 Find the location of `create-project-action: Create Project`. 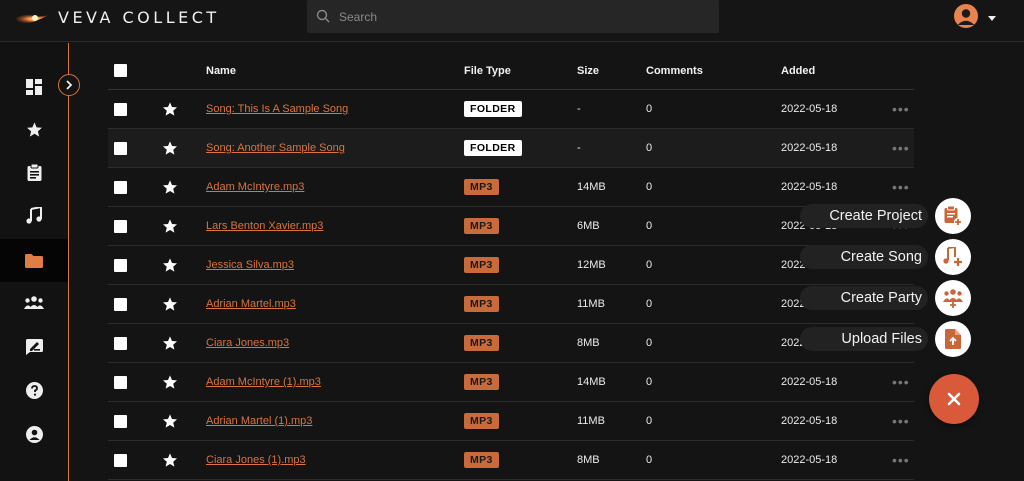

create-project-action: Create Project is located at coordinates (888, 216).